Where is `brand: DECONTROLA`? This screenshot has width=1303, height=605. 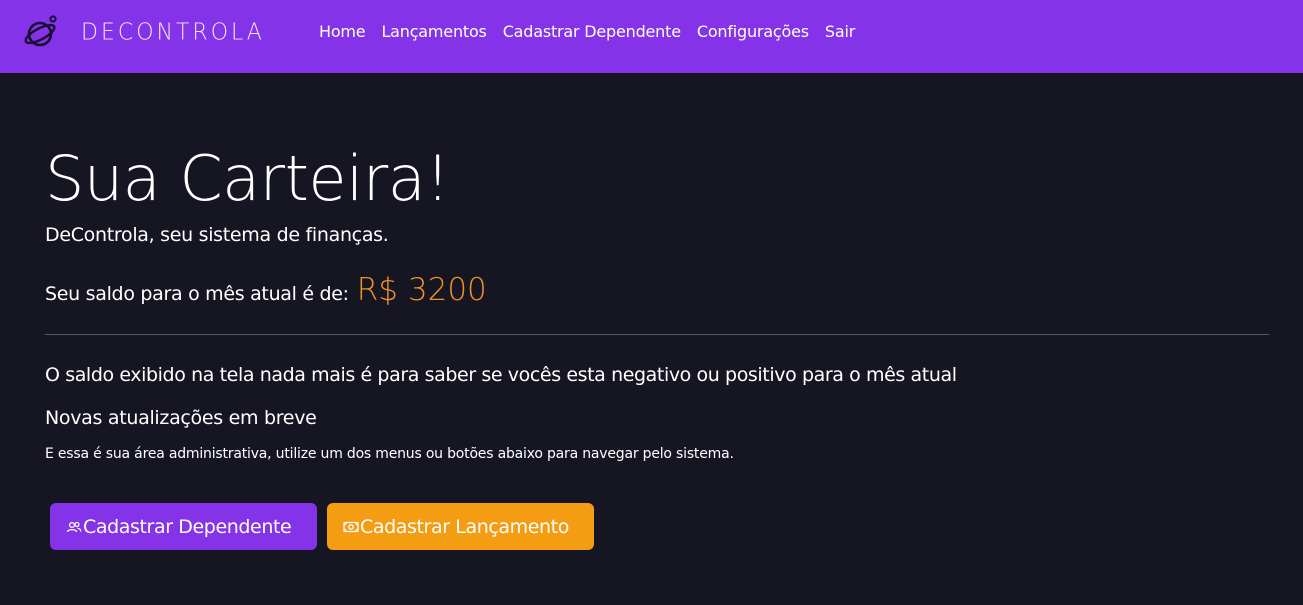
brand: DECONTROLA is located at coordinates (144, 32).